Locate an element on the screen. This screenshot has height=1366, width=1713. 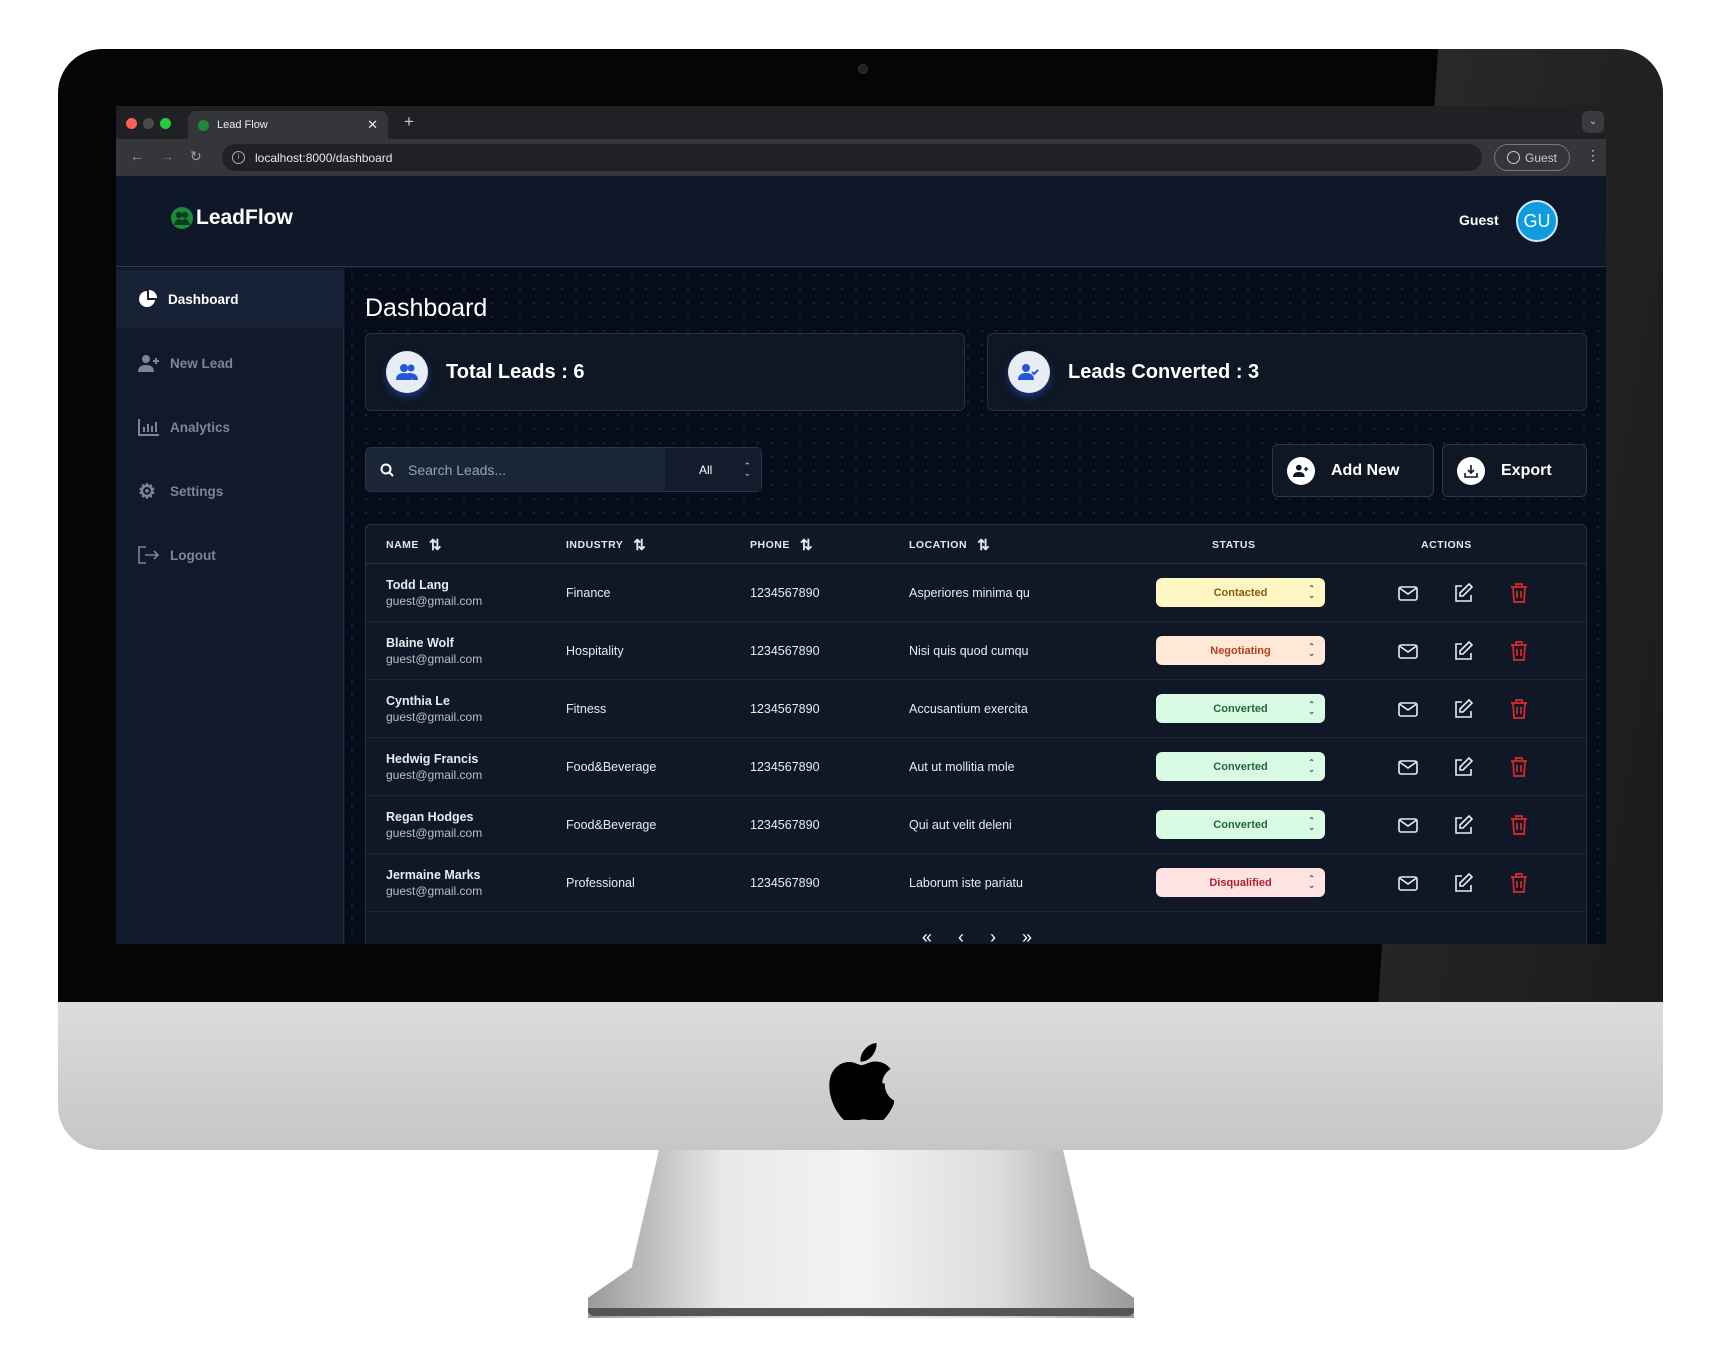
industry-cell: Fitness is located at coordinates (586, 709).